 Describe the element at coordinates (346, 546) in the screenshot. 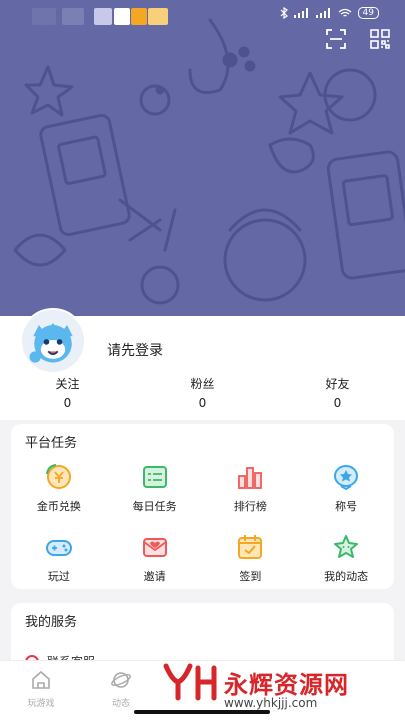

I see `star-bubble-icon` at that location.